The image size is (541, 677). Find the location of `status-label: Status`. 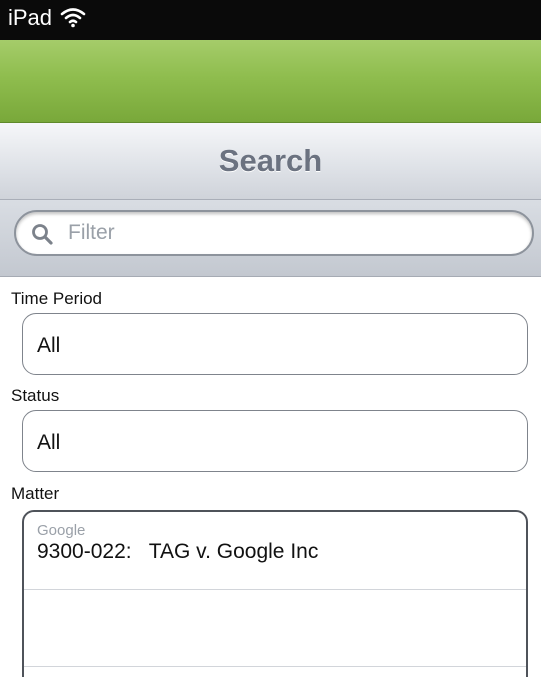

status-label: Status is located at coordinates (35, 395).